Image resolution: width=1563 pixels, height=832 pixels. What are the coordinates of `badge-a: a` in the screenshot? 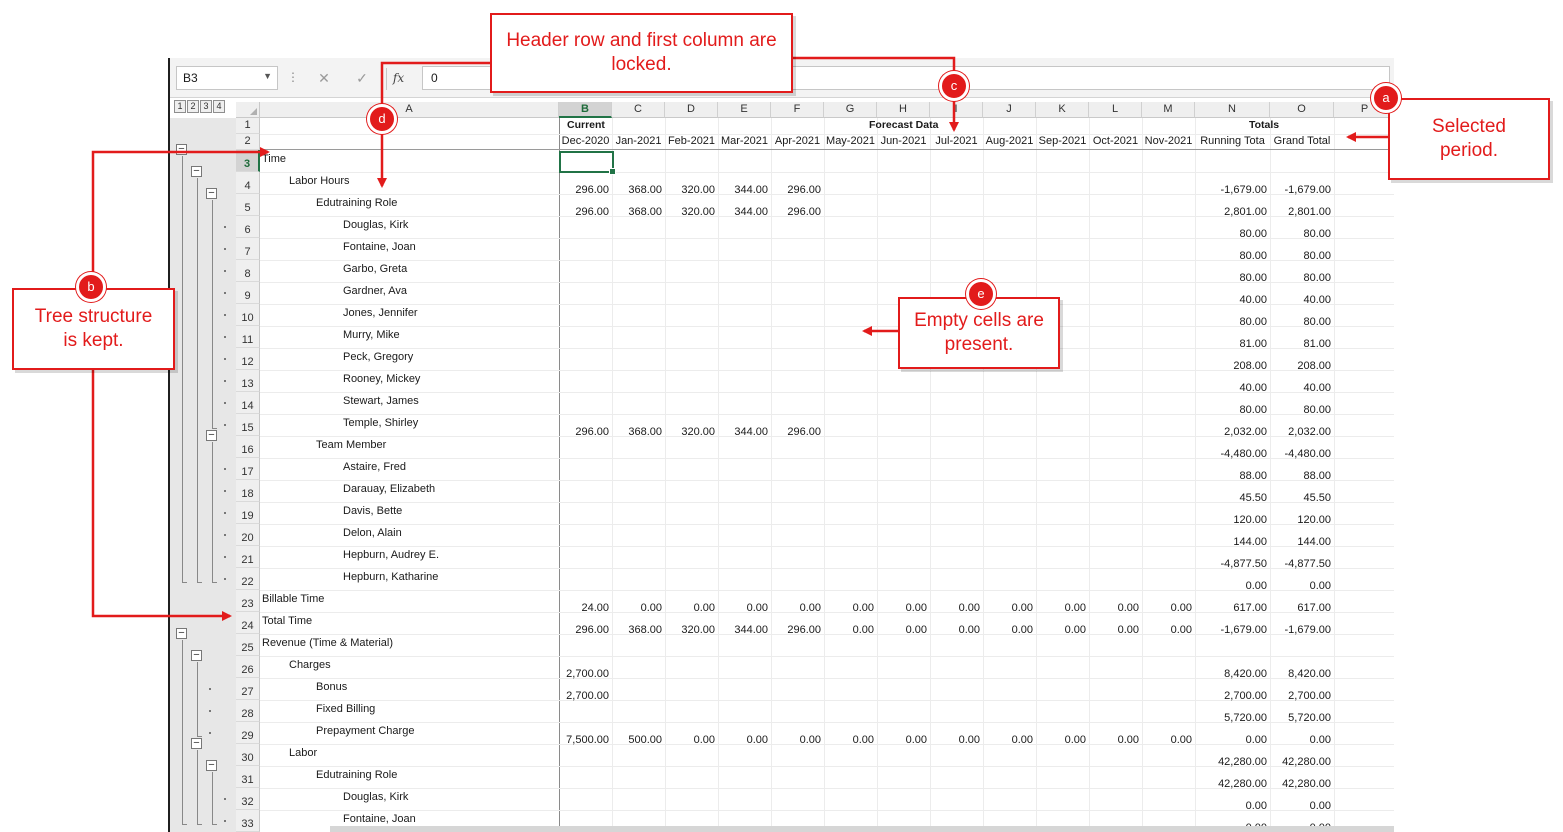 It's located at (1386, 98).